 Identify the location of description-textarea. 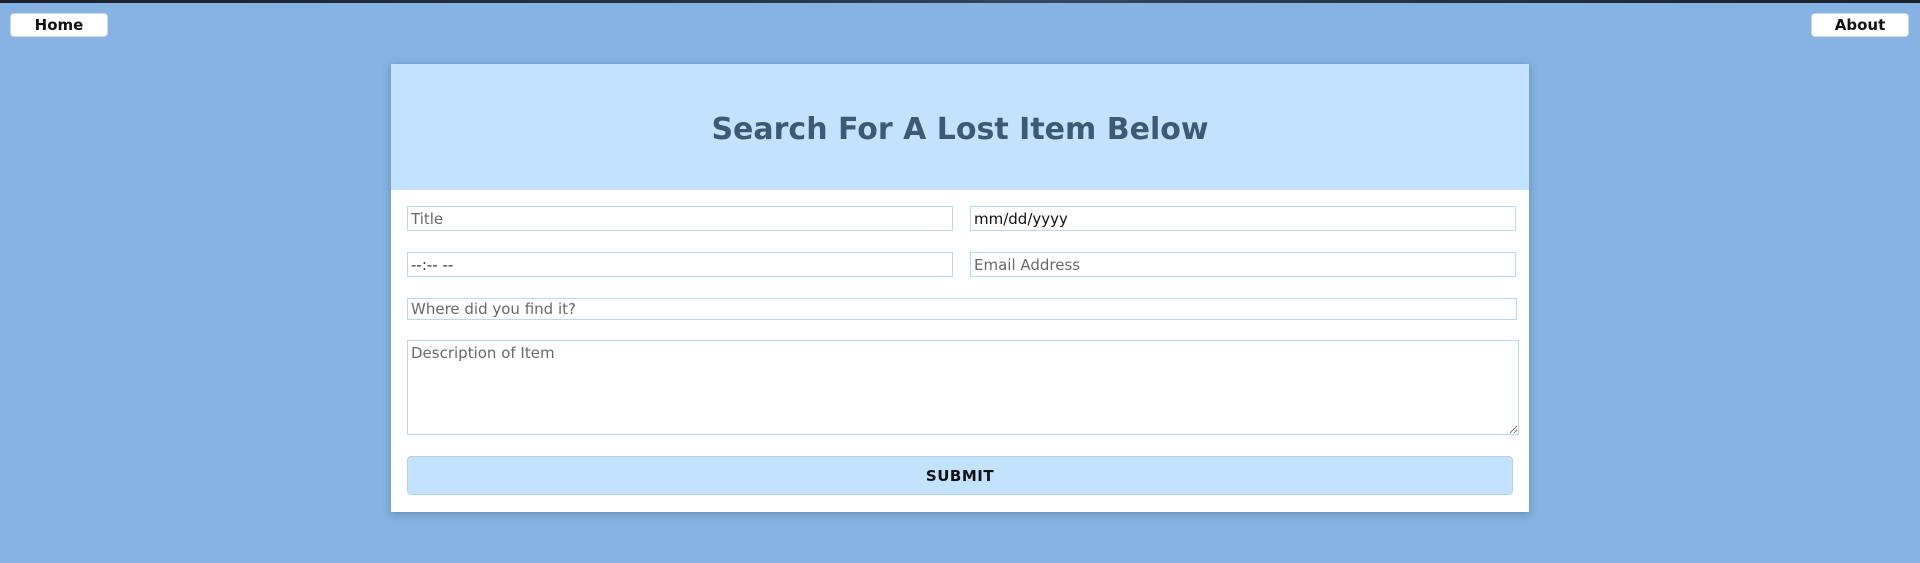
(963, 387).